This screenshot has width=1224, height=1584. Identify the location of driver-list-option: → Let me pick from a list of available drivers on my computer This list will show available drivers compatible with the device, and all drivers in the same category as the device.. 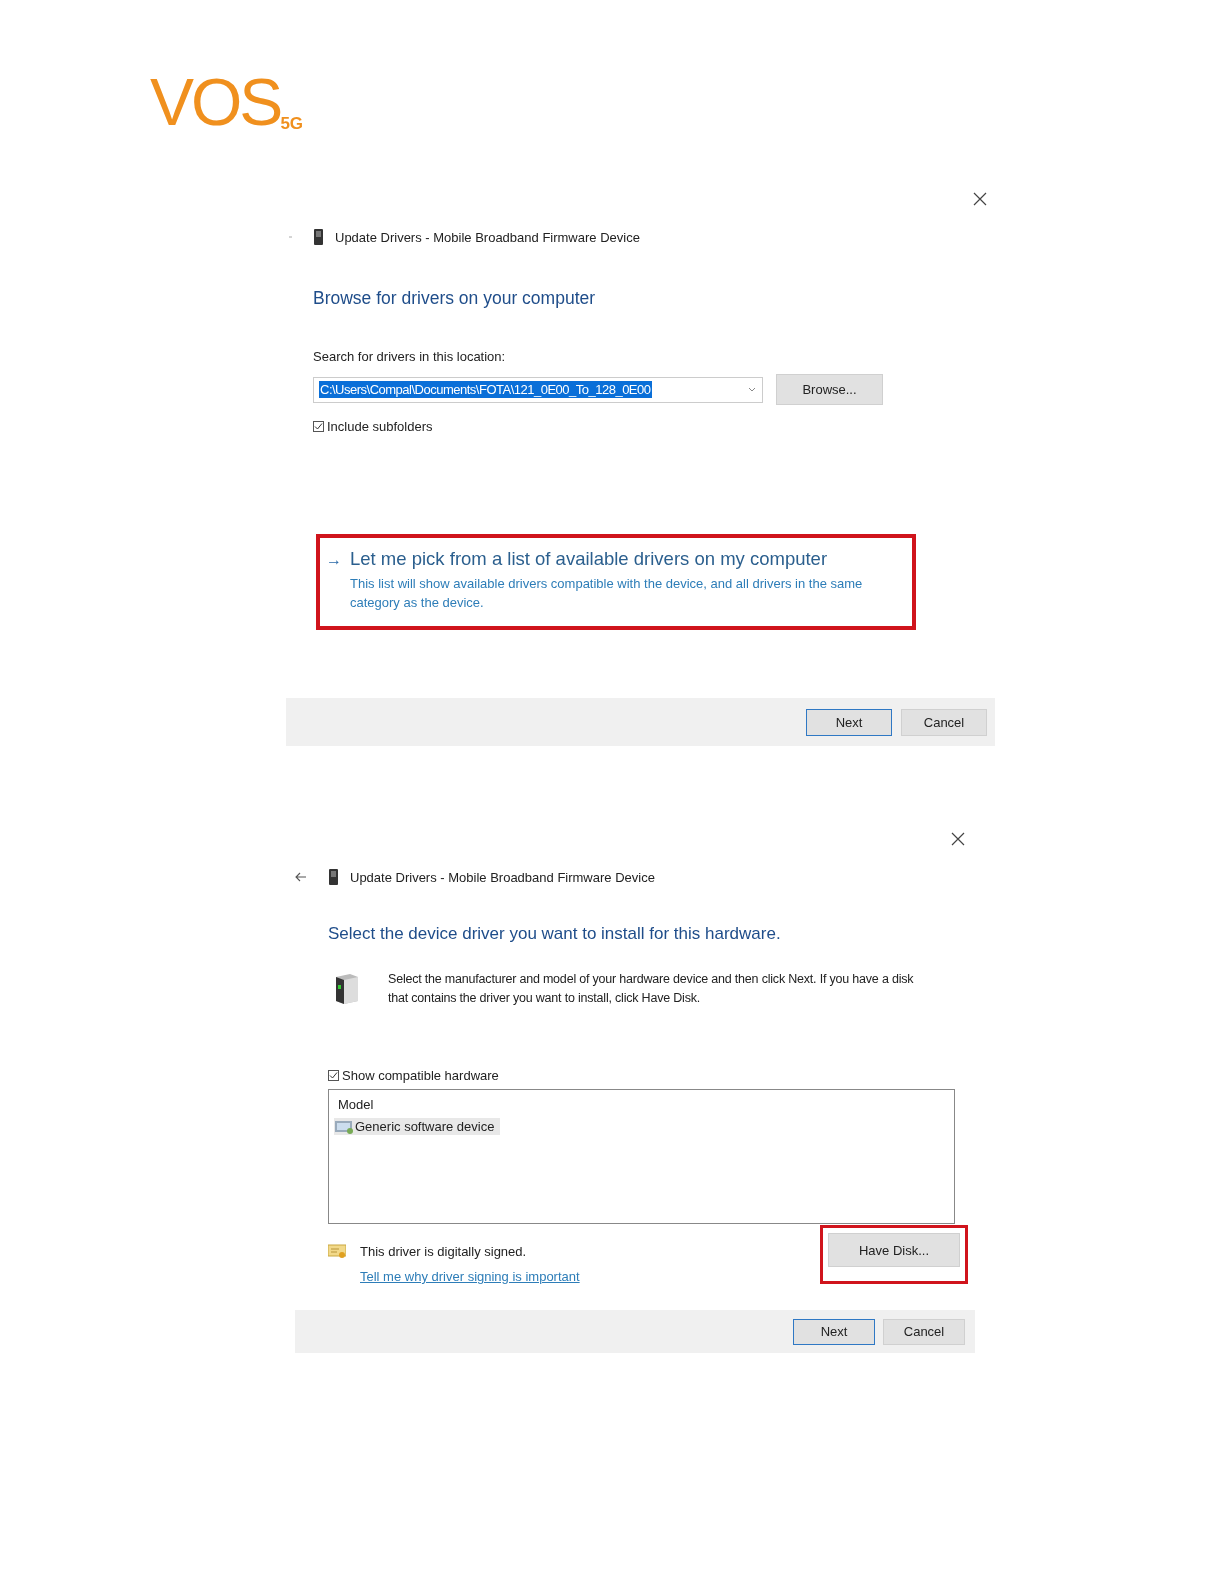
(616, 582).